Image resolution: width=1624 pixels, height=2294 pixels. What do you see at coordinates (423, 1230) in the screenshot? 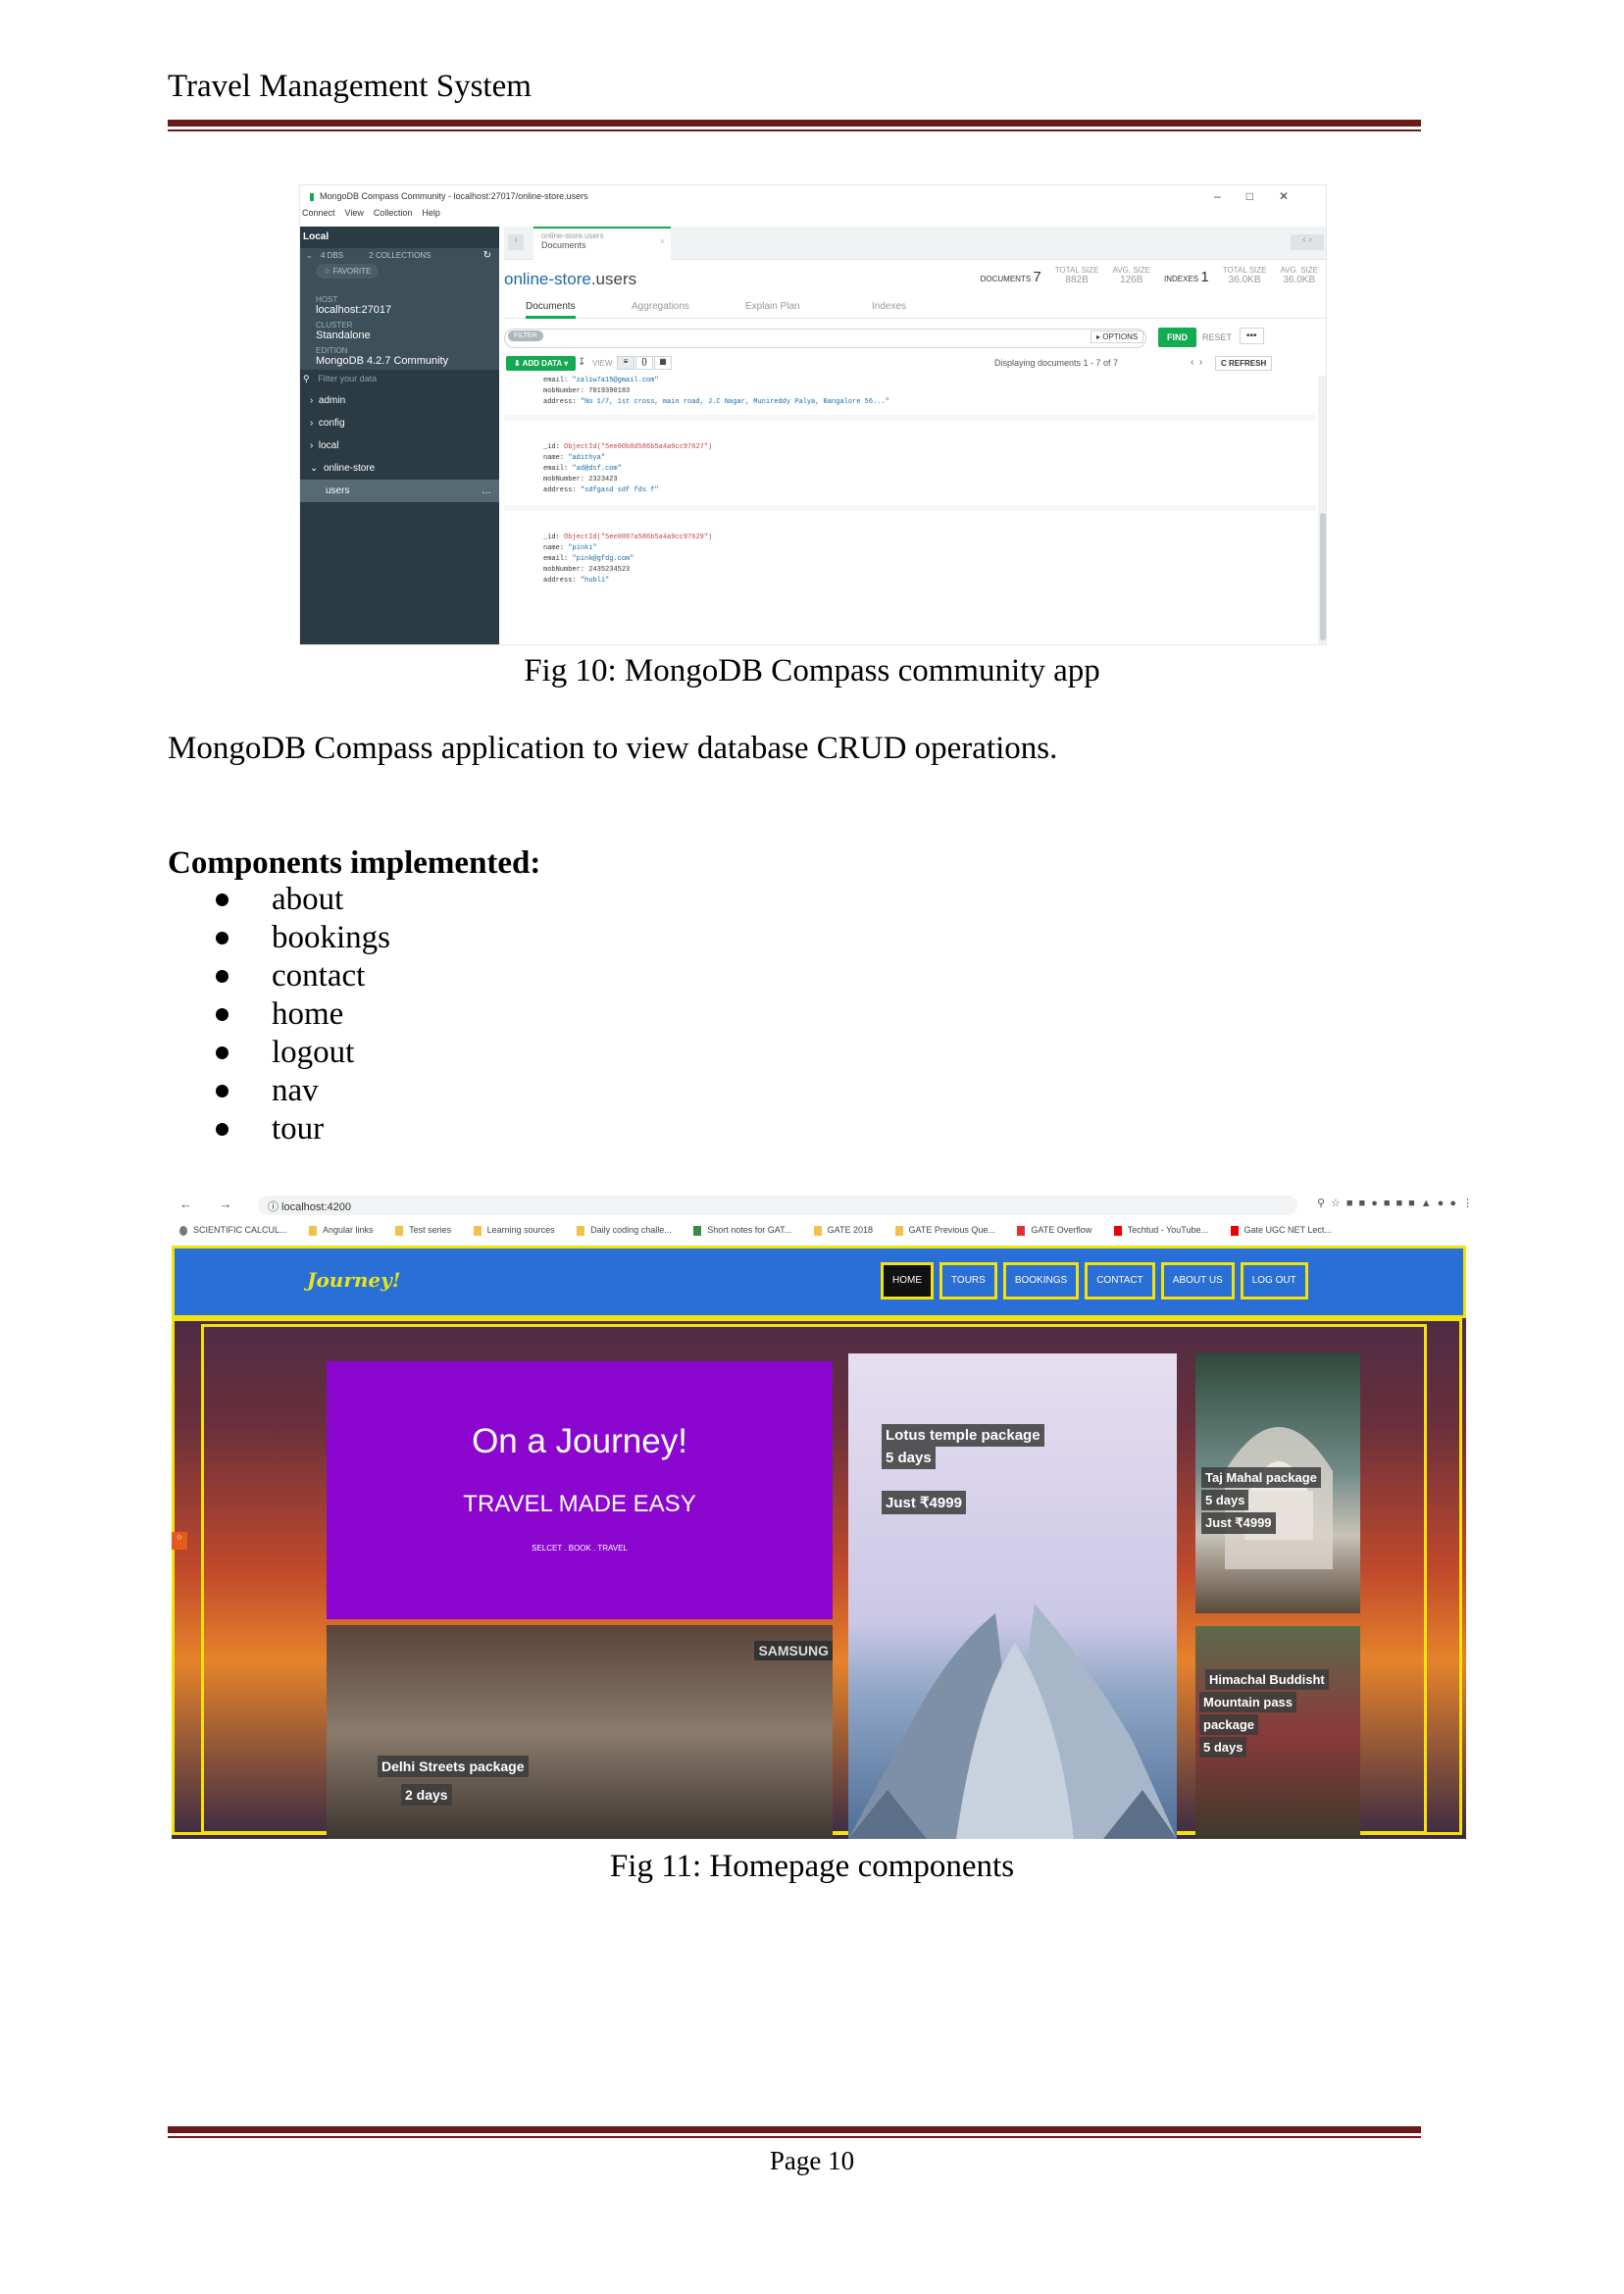
I see `bookmark-item: Test series` at bounding box center [423, 1230].